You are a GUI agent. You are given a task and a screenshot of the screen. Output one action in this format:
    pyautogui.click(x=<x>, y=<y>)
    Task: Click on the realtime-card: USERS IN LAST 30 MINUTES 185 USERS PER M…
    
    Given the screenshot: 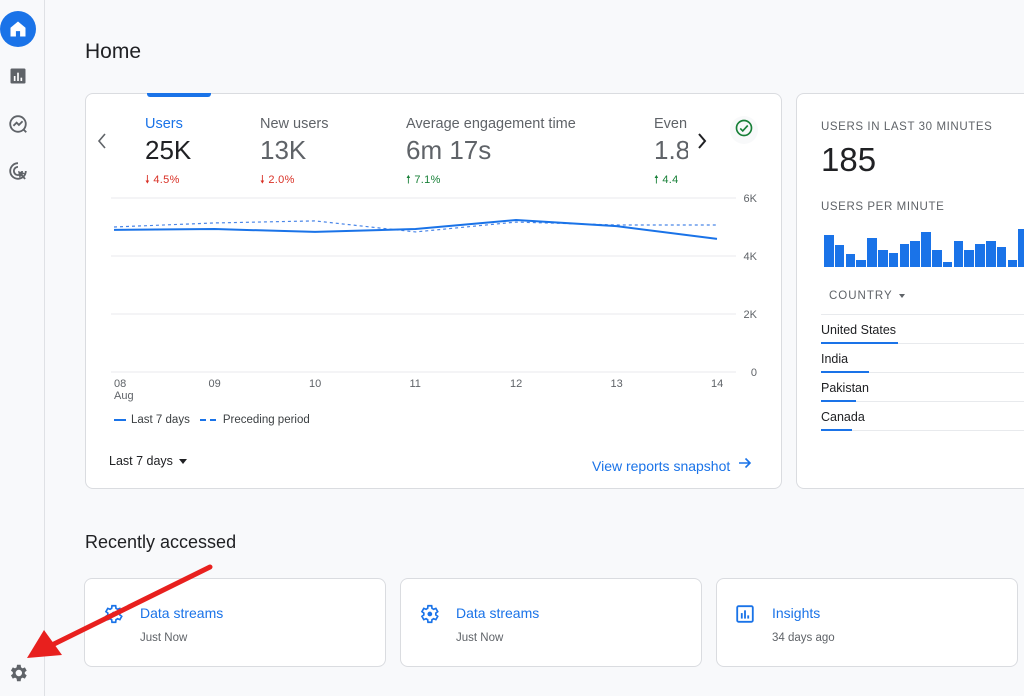 What is the action you would take?
    pyautogui.click(x=910, y=291)
    